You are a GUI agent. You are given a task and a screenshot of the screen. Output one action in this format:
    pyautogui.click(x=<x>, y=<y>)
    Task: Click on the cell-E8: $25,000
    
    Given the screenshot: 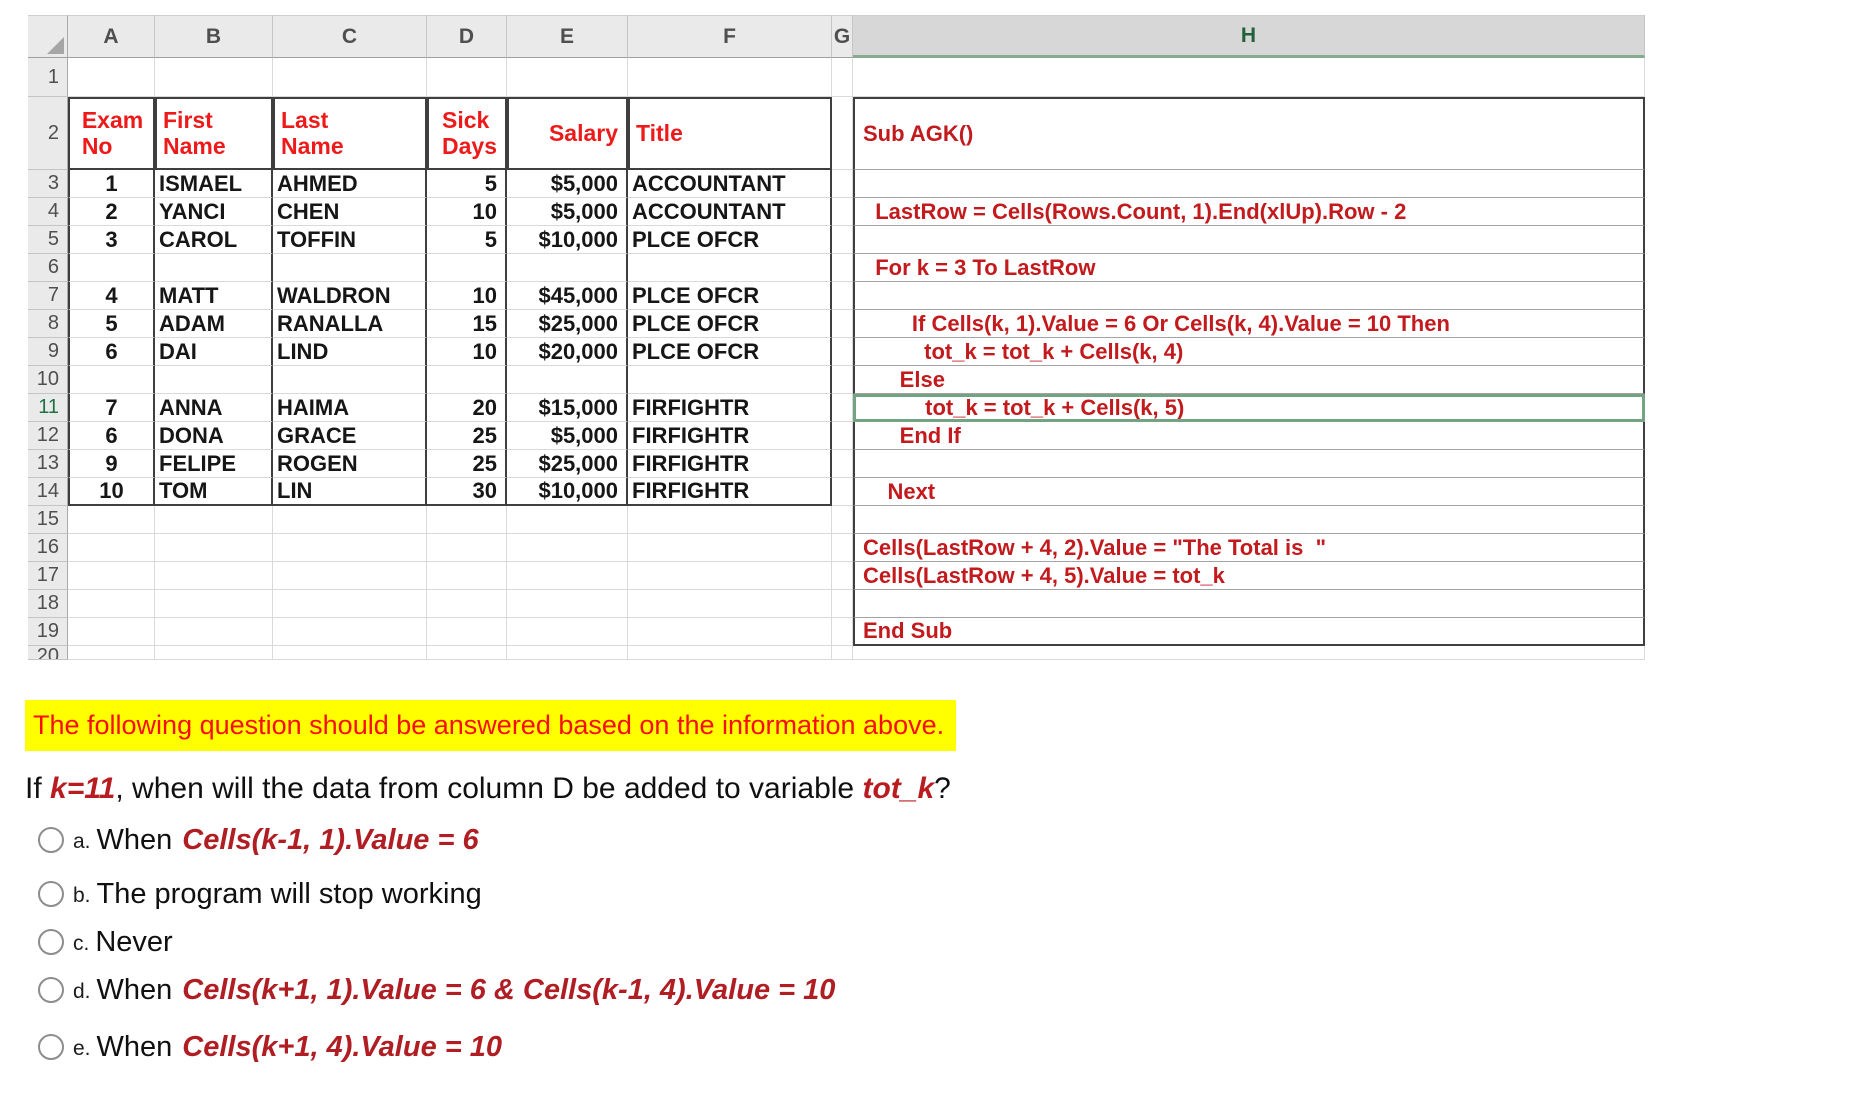 What is the action you would take?
    pyautogui.click(x=567, y=324)
    